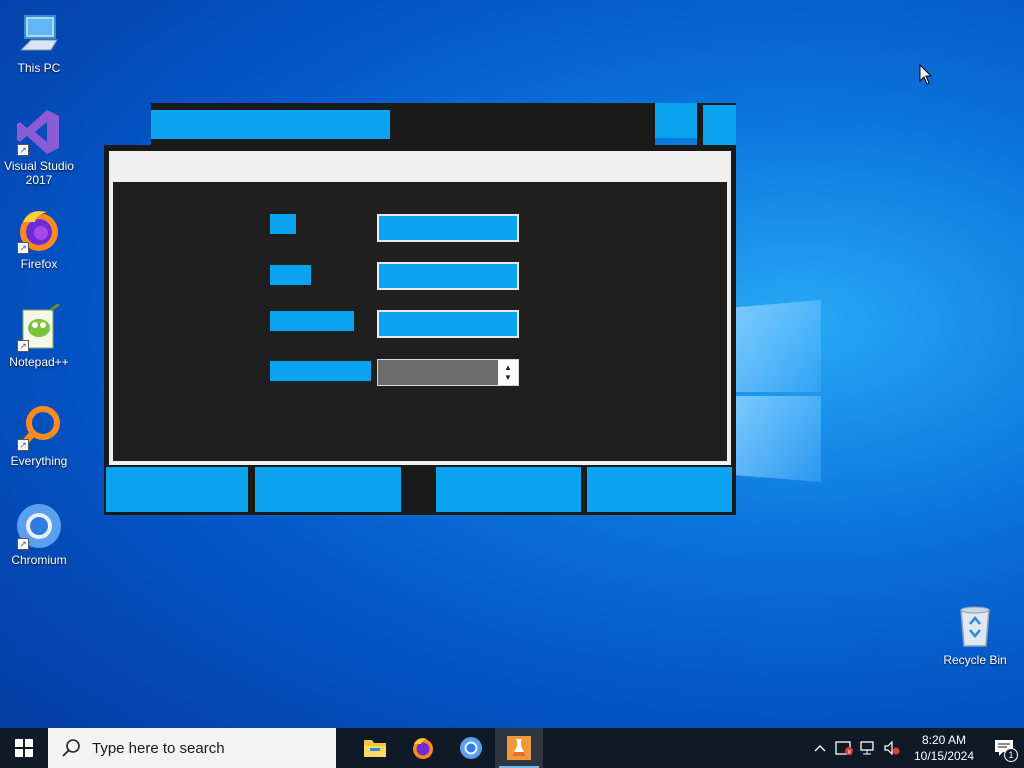  I want to click on system-tray: x 8:20 AM 10/15/2024 1, so click(916, 748).